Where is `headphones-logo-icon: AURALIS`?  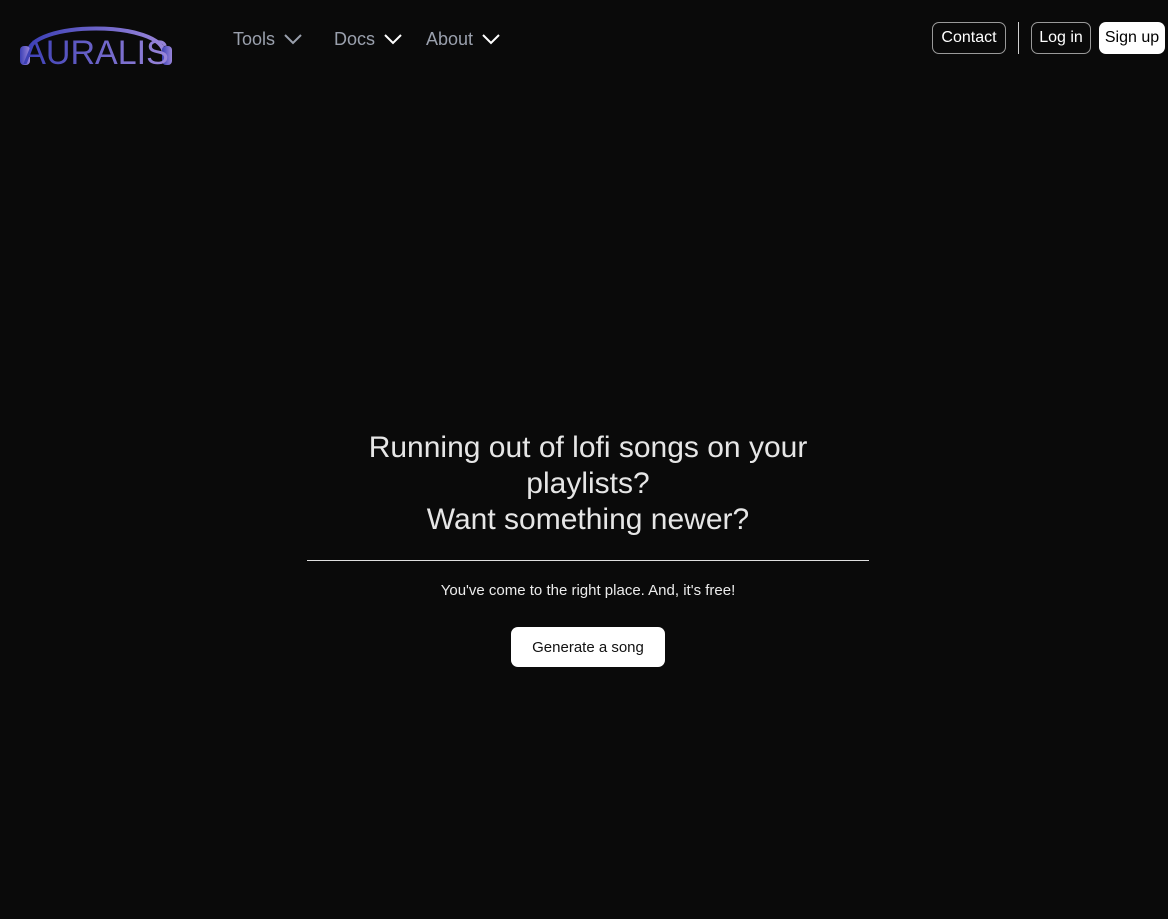
headphones-logo-icon: AURALIS is located at coordinates (96, 47).